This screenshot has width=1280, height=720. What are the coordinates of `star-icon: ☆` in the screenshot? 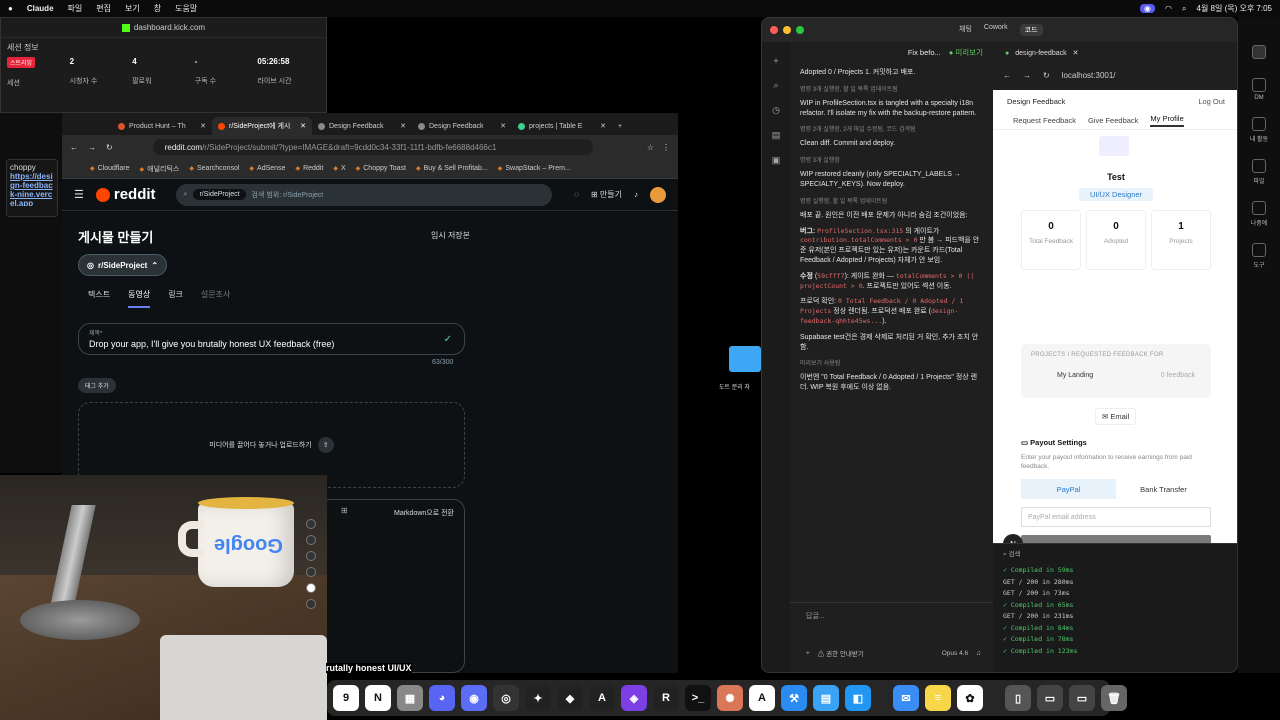 It's located at (650, 147).